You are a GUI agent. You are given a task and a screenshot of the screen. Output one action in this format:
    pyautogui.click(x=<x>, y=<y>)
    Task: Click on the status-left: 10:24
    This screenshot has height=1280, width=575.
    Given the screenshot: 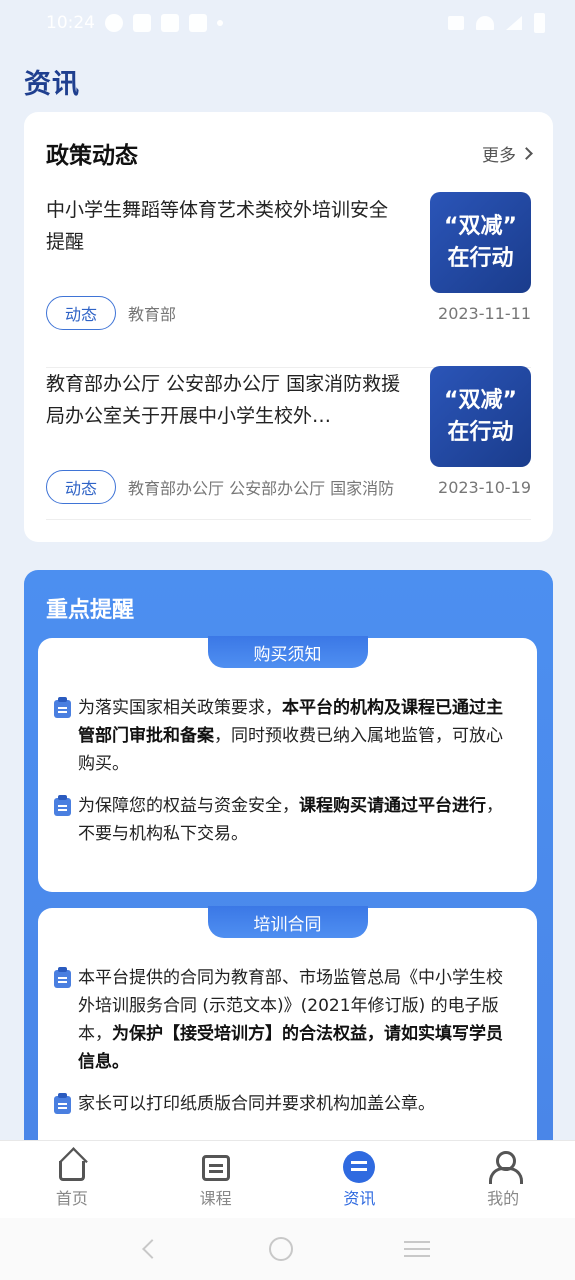 What is the action you would take?
    pyautogui.click(x=134, y=23)
    